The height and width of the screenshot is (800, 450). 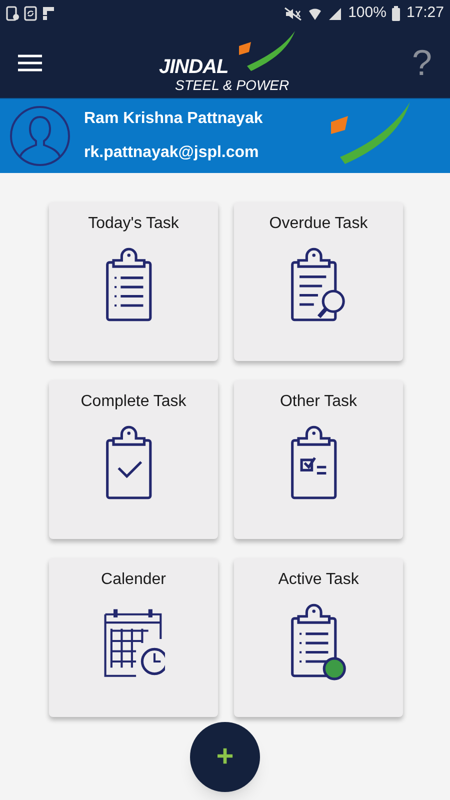 What do you see at coordinates (318, 281) in the screenshot?
I see `task-tile: Overdue Task` at bounding box center [318, 281].